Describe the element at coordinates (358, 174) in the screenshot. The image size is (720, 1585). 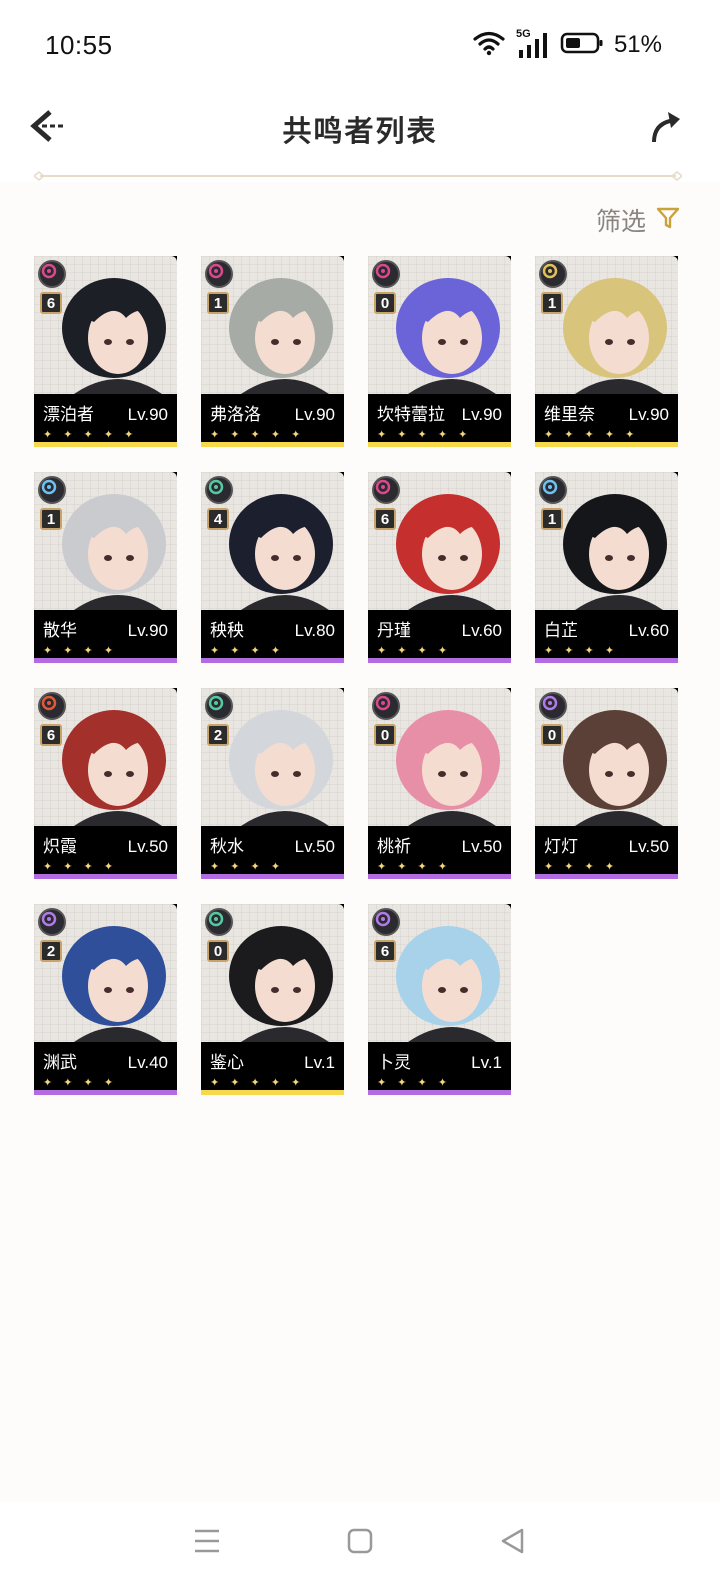
I see `header-divider` at that location.